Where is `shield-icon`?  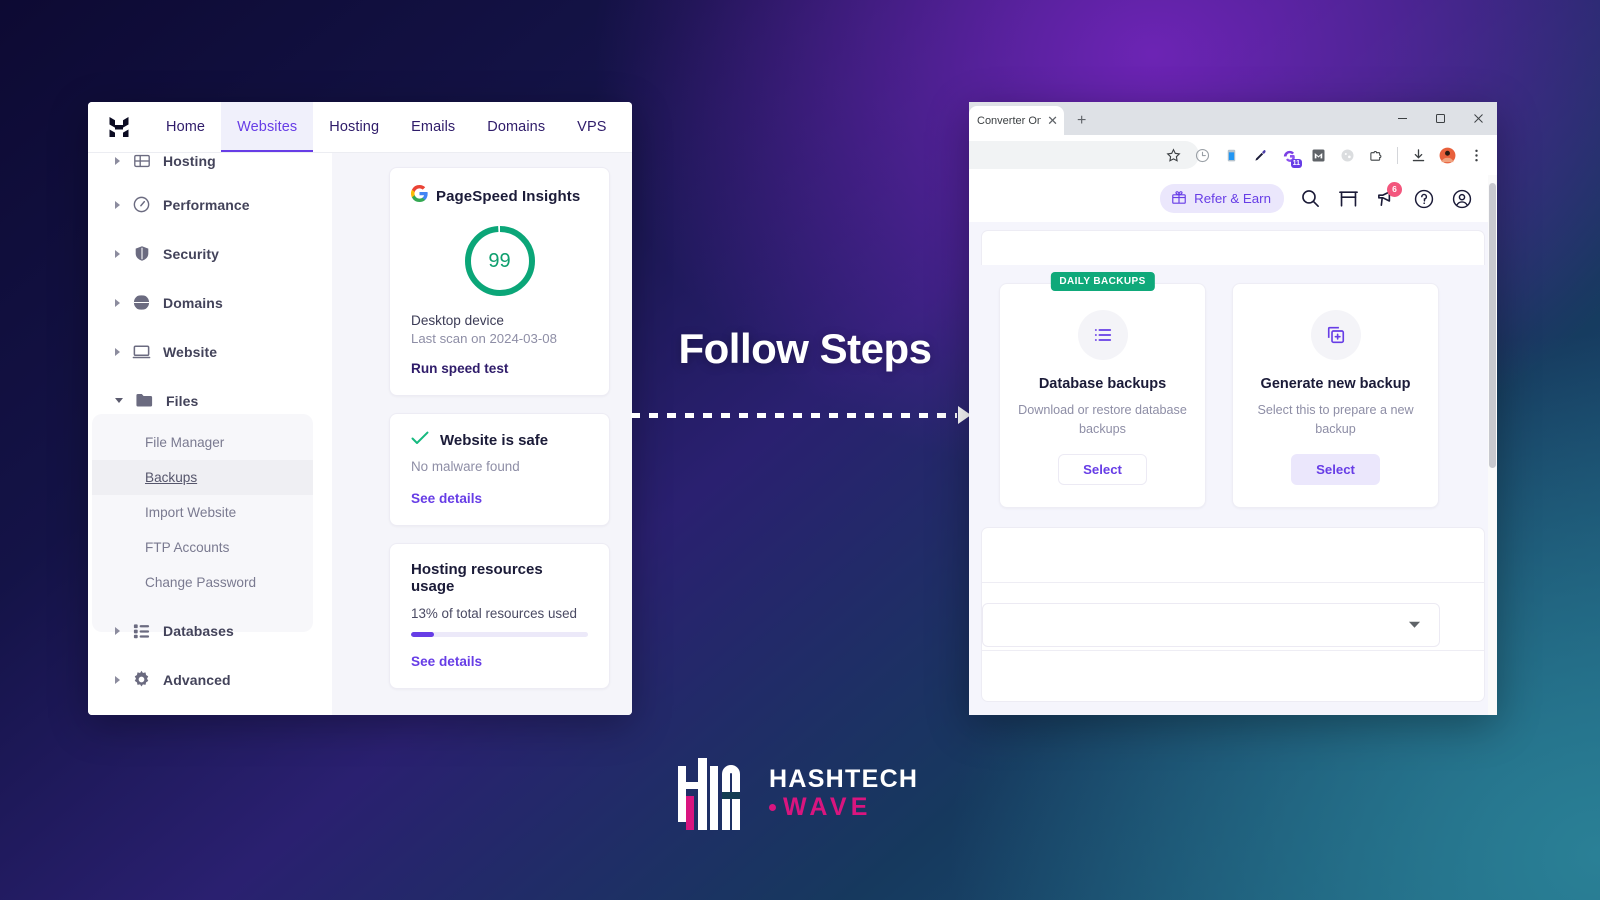 shield-icon is located at coordinates (141, 253).